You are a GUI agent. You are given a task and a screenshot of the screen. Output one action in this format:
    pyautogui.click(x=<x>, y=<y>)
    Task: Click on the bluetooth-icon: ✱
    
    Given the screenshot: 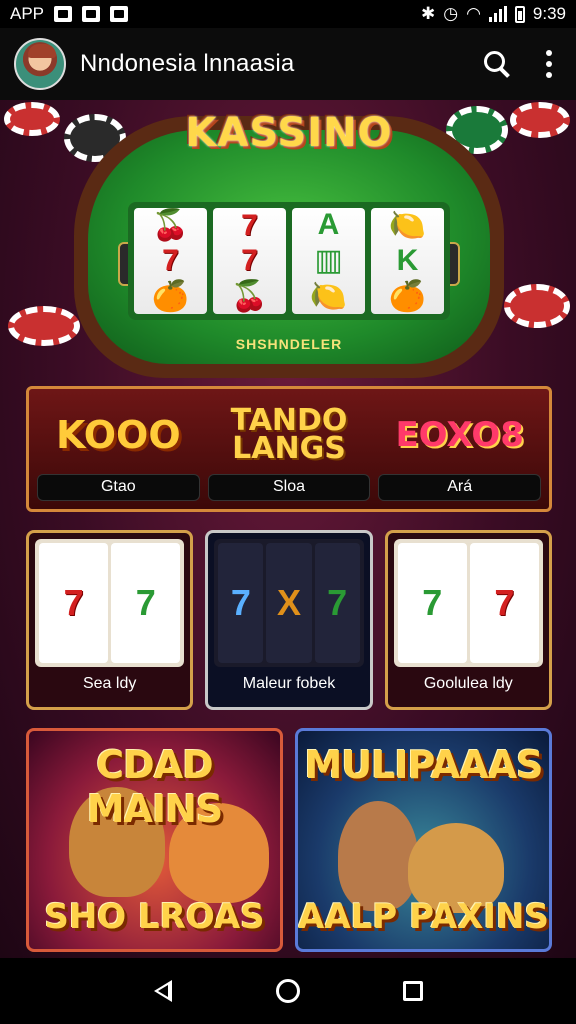 What is the action you would take?
    pyautogui.click(x=428, y=13)
    